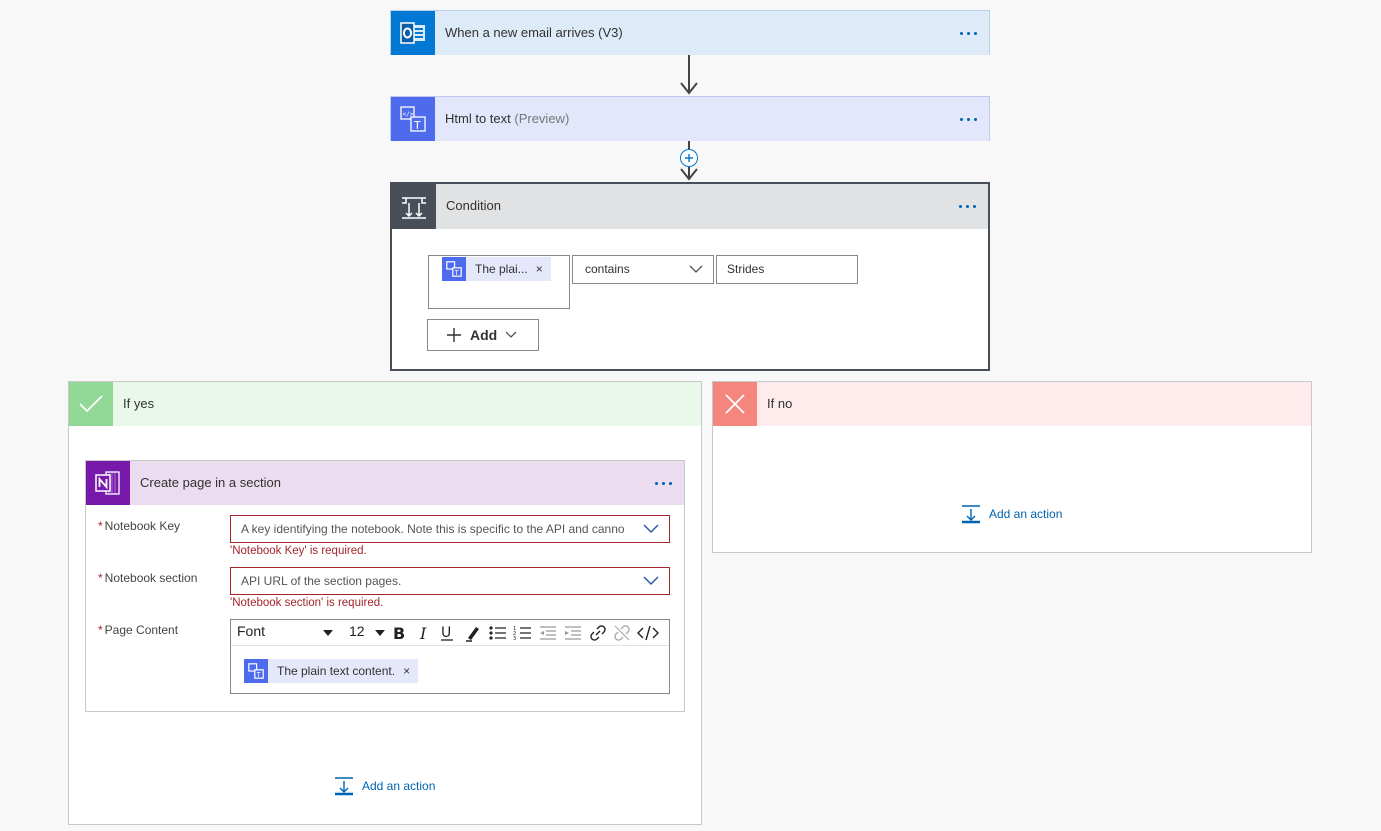 This screenshot has height=831, width=1381. Describe the element at coordinates (548, 633) in the screenshot. I see `decrease-indent-icon` at that location.